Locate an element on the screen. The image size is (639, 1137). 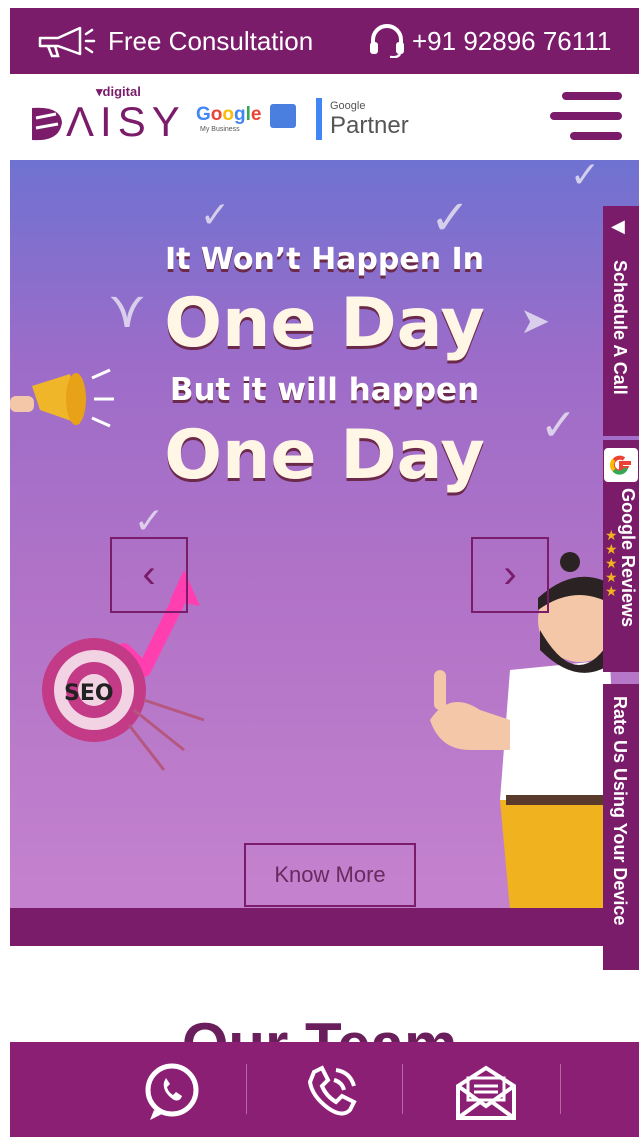
slider-next-button: › is located at coordinates (510, 575).